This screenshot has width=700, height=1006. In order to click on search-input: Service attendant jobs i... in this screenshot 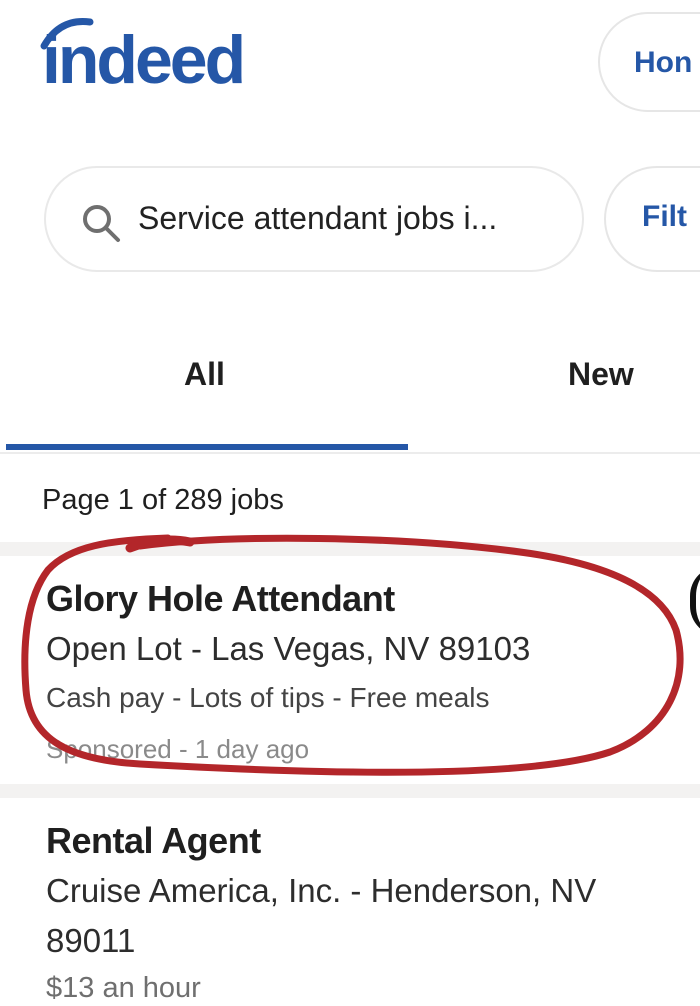, I will do `click(314, 219)`.